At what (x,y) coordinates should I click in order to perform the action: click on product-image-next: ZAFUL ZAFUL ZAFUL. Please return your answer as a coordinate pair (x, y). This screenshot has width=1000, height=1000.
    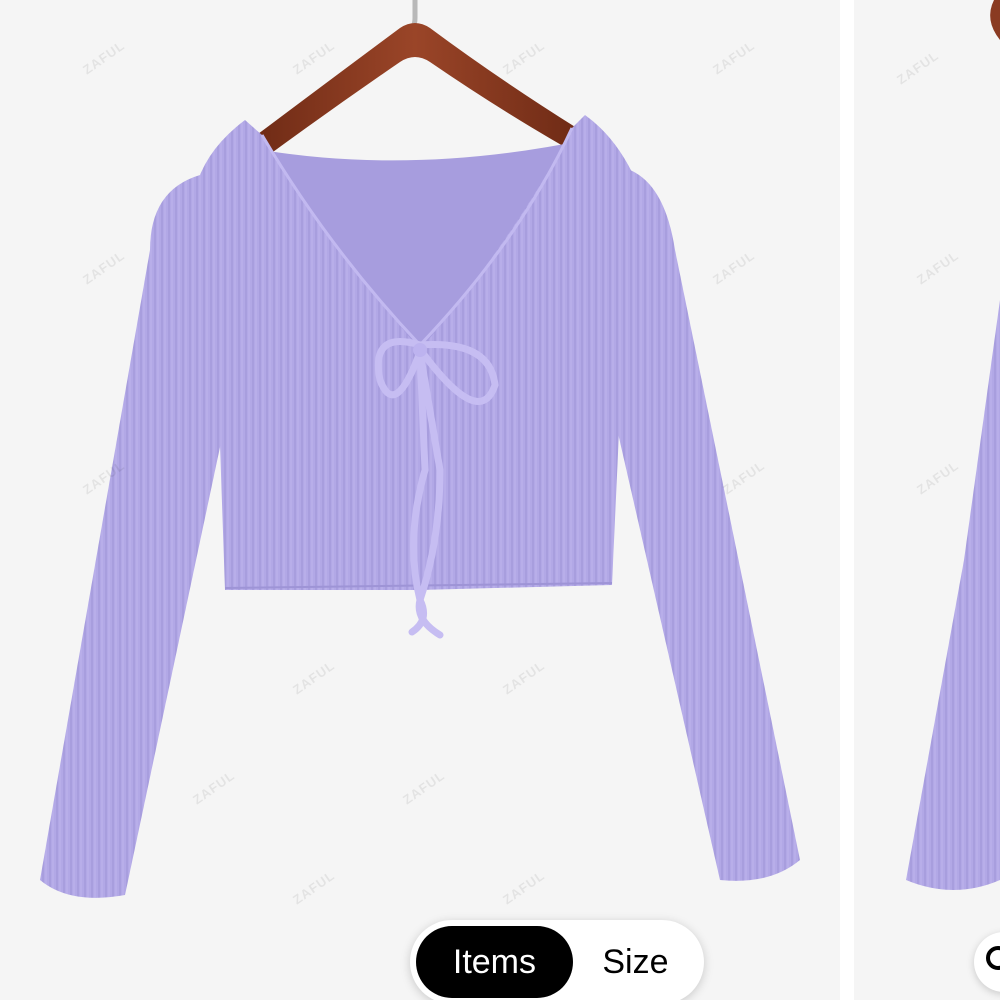
    Looking at the image, I should click on (927, 500).